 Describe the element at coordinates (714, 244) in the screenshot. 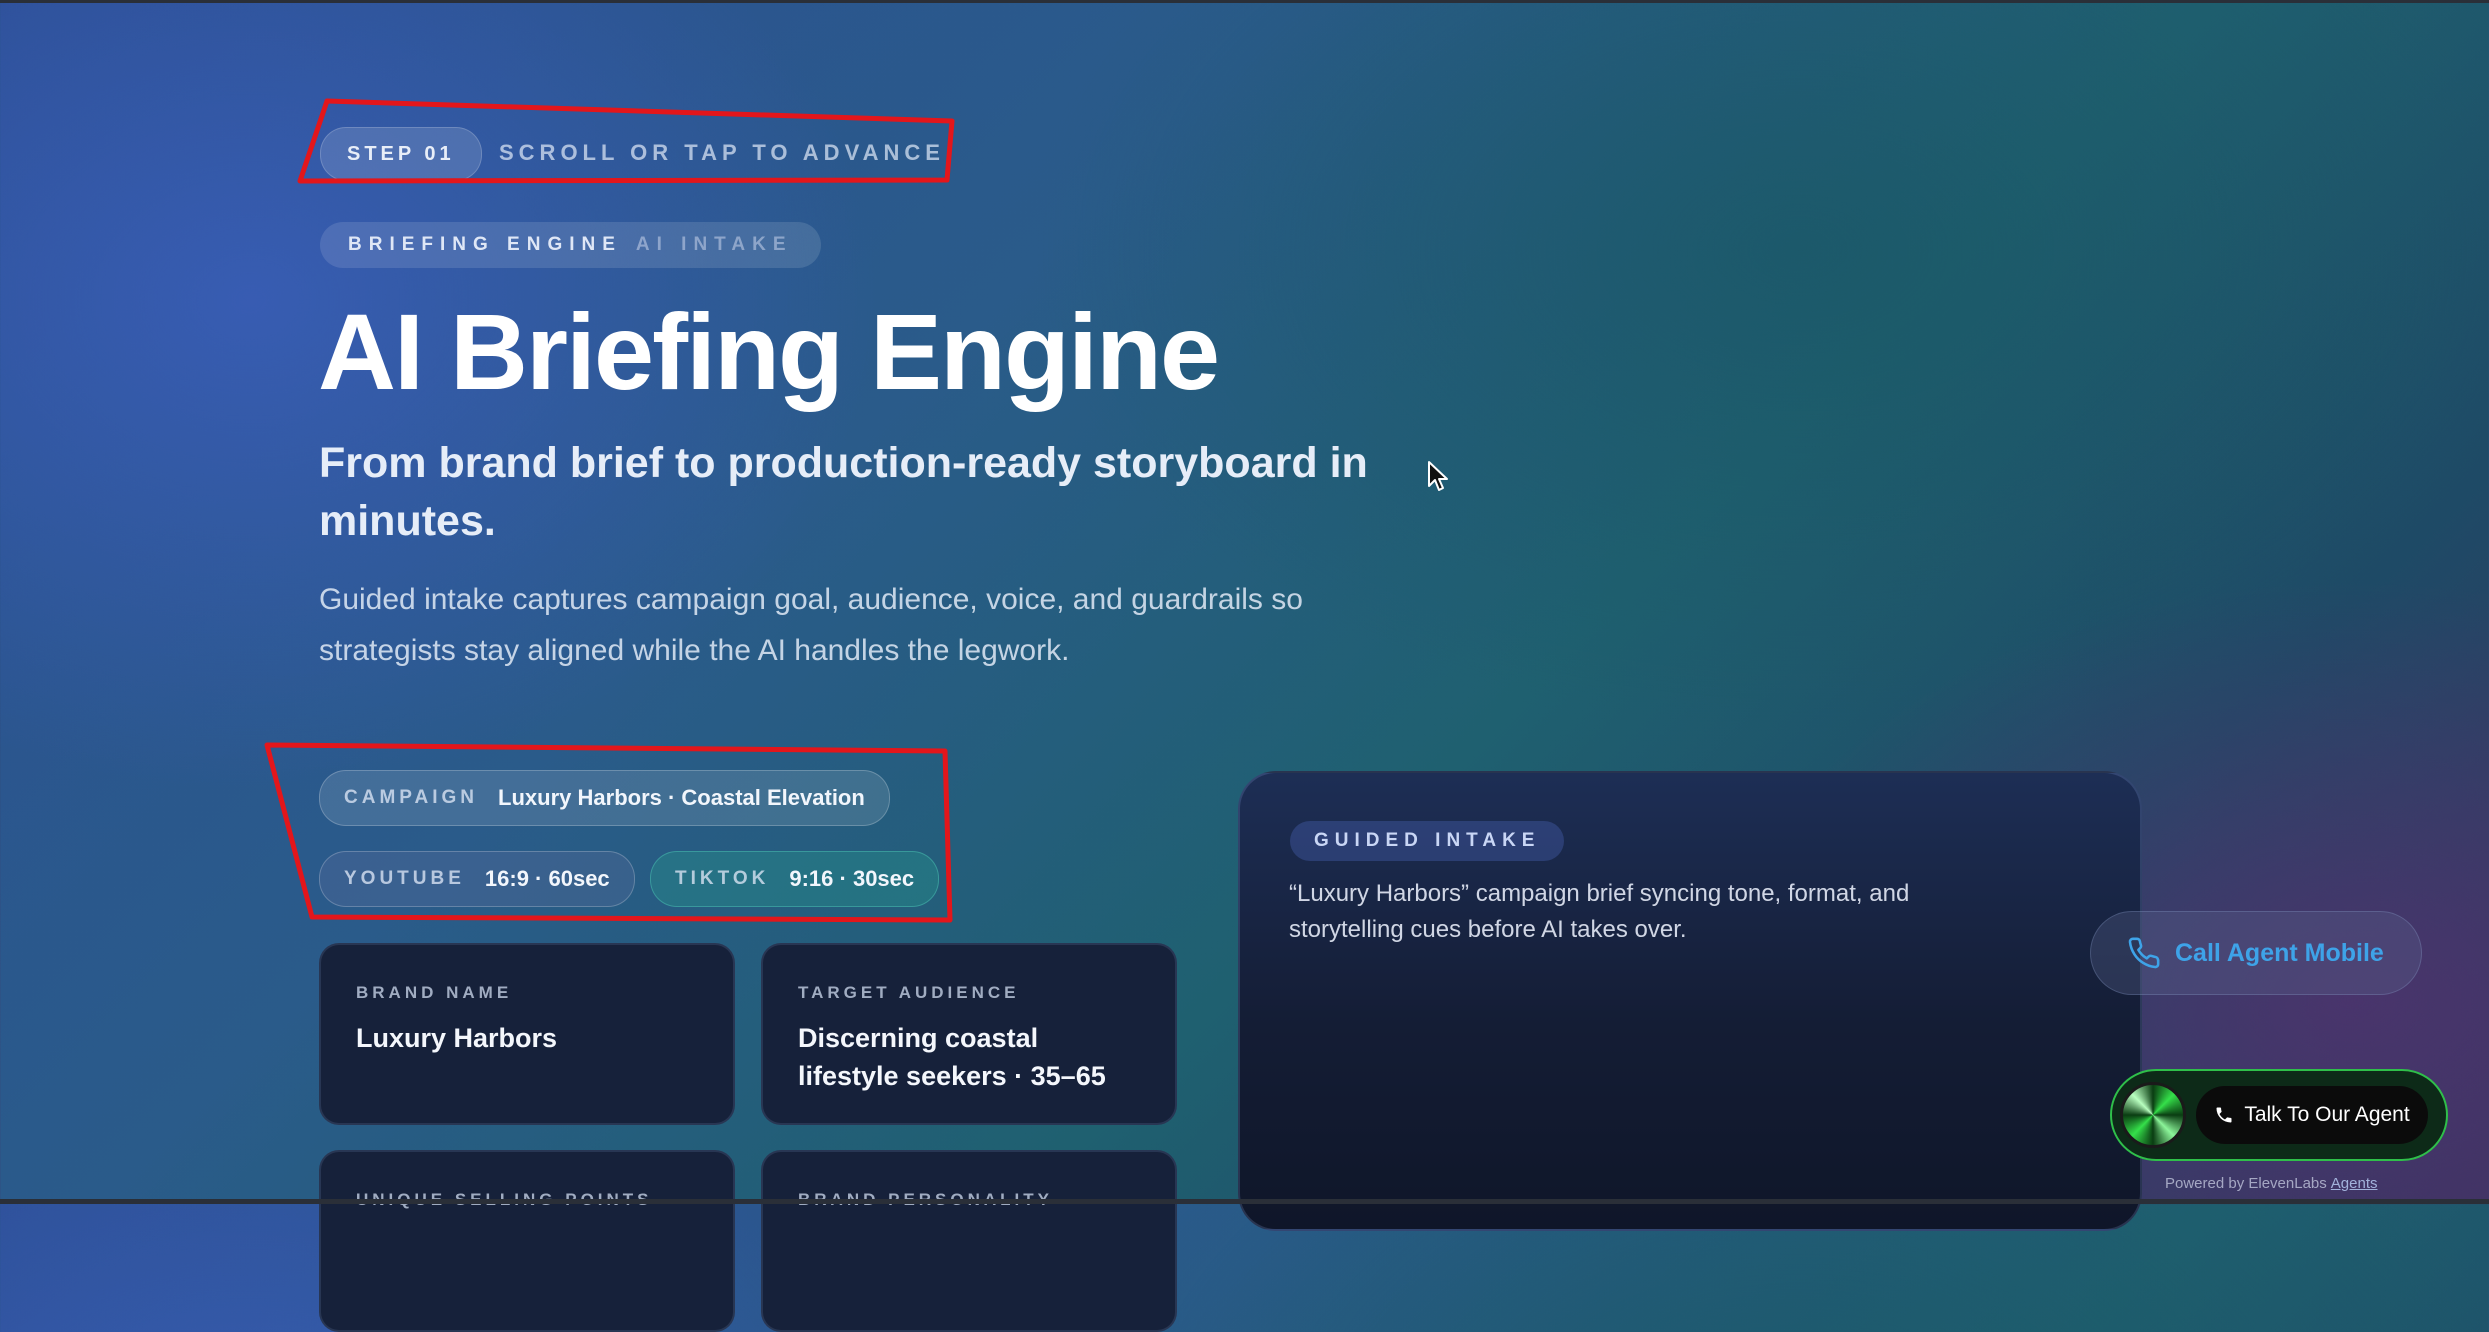

I see `engine-badge-secondary: AI INTAKE` at that location.